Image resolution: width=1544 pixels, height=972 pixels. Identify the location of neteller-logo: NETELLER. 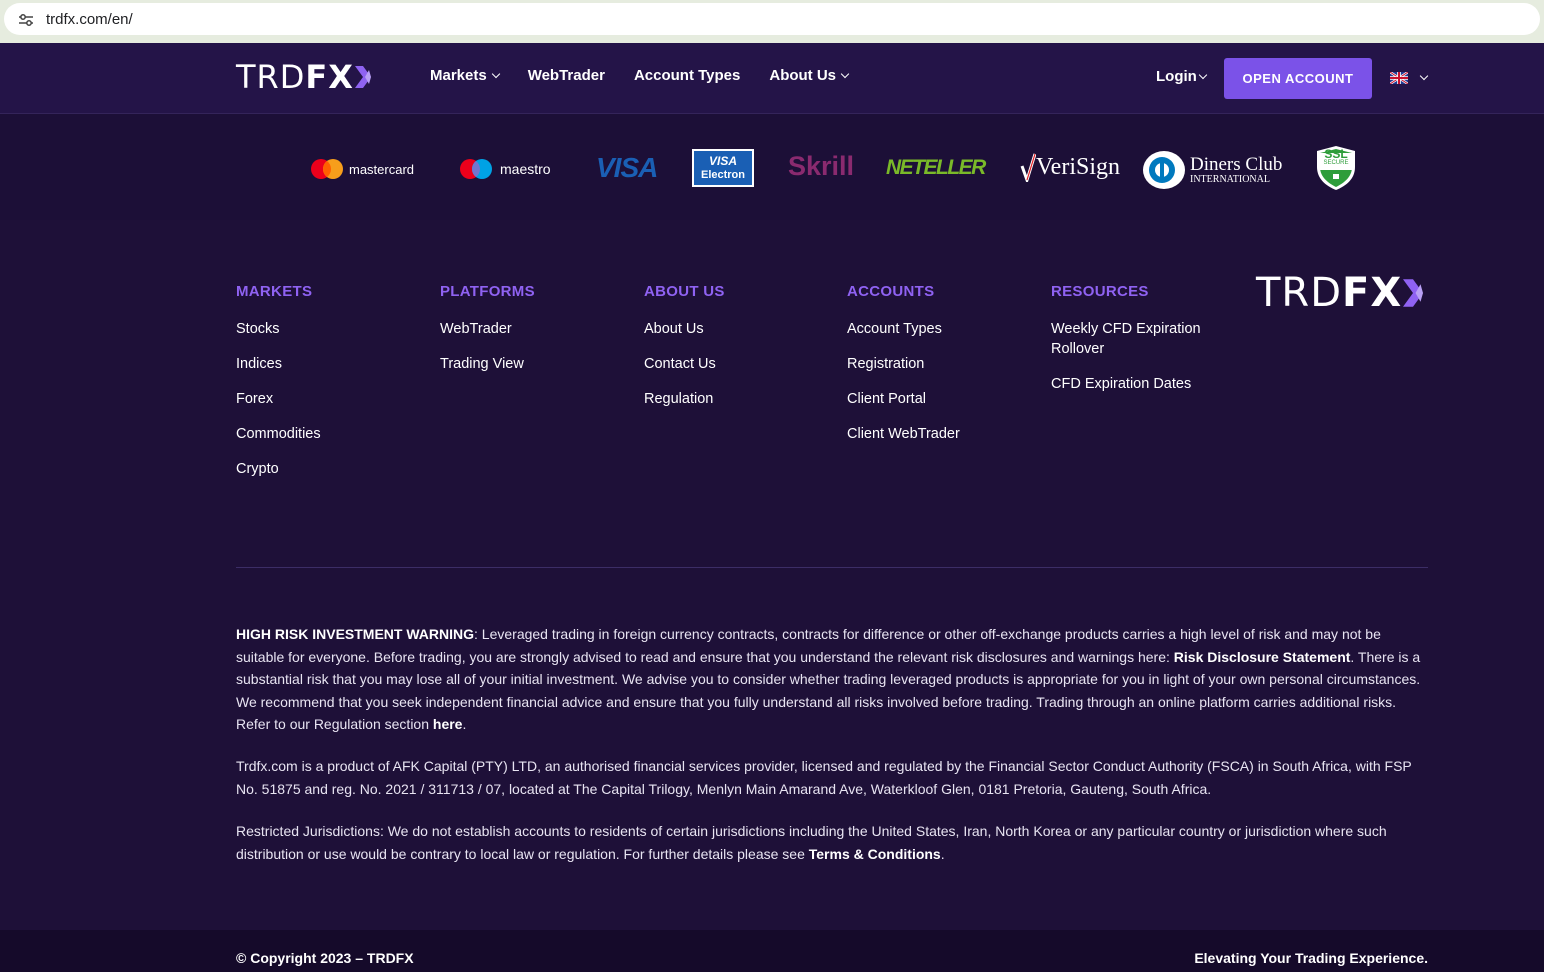
(936, 167).